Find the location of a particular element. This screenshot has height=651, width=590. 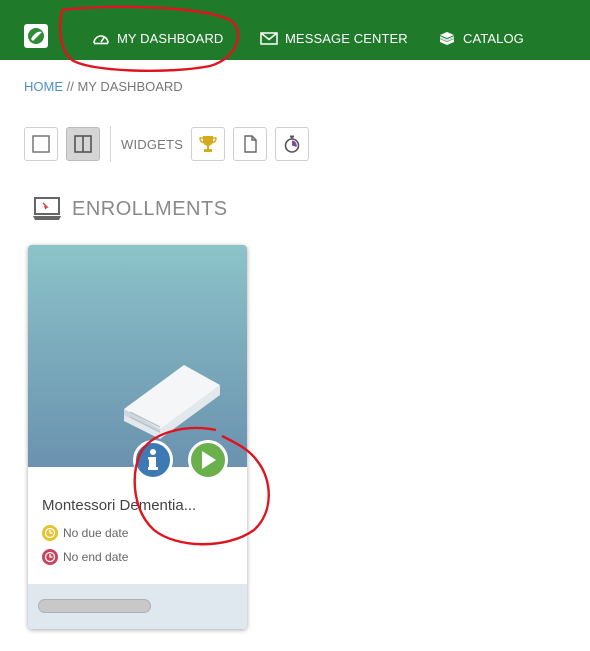

document-widget-button is located at coordinates (250, 144).